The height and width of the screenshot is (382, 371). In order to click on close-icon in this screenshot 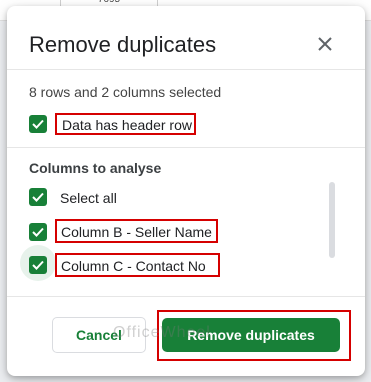, I will do `click(325, 44)`.